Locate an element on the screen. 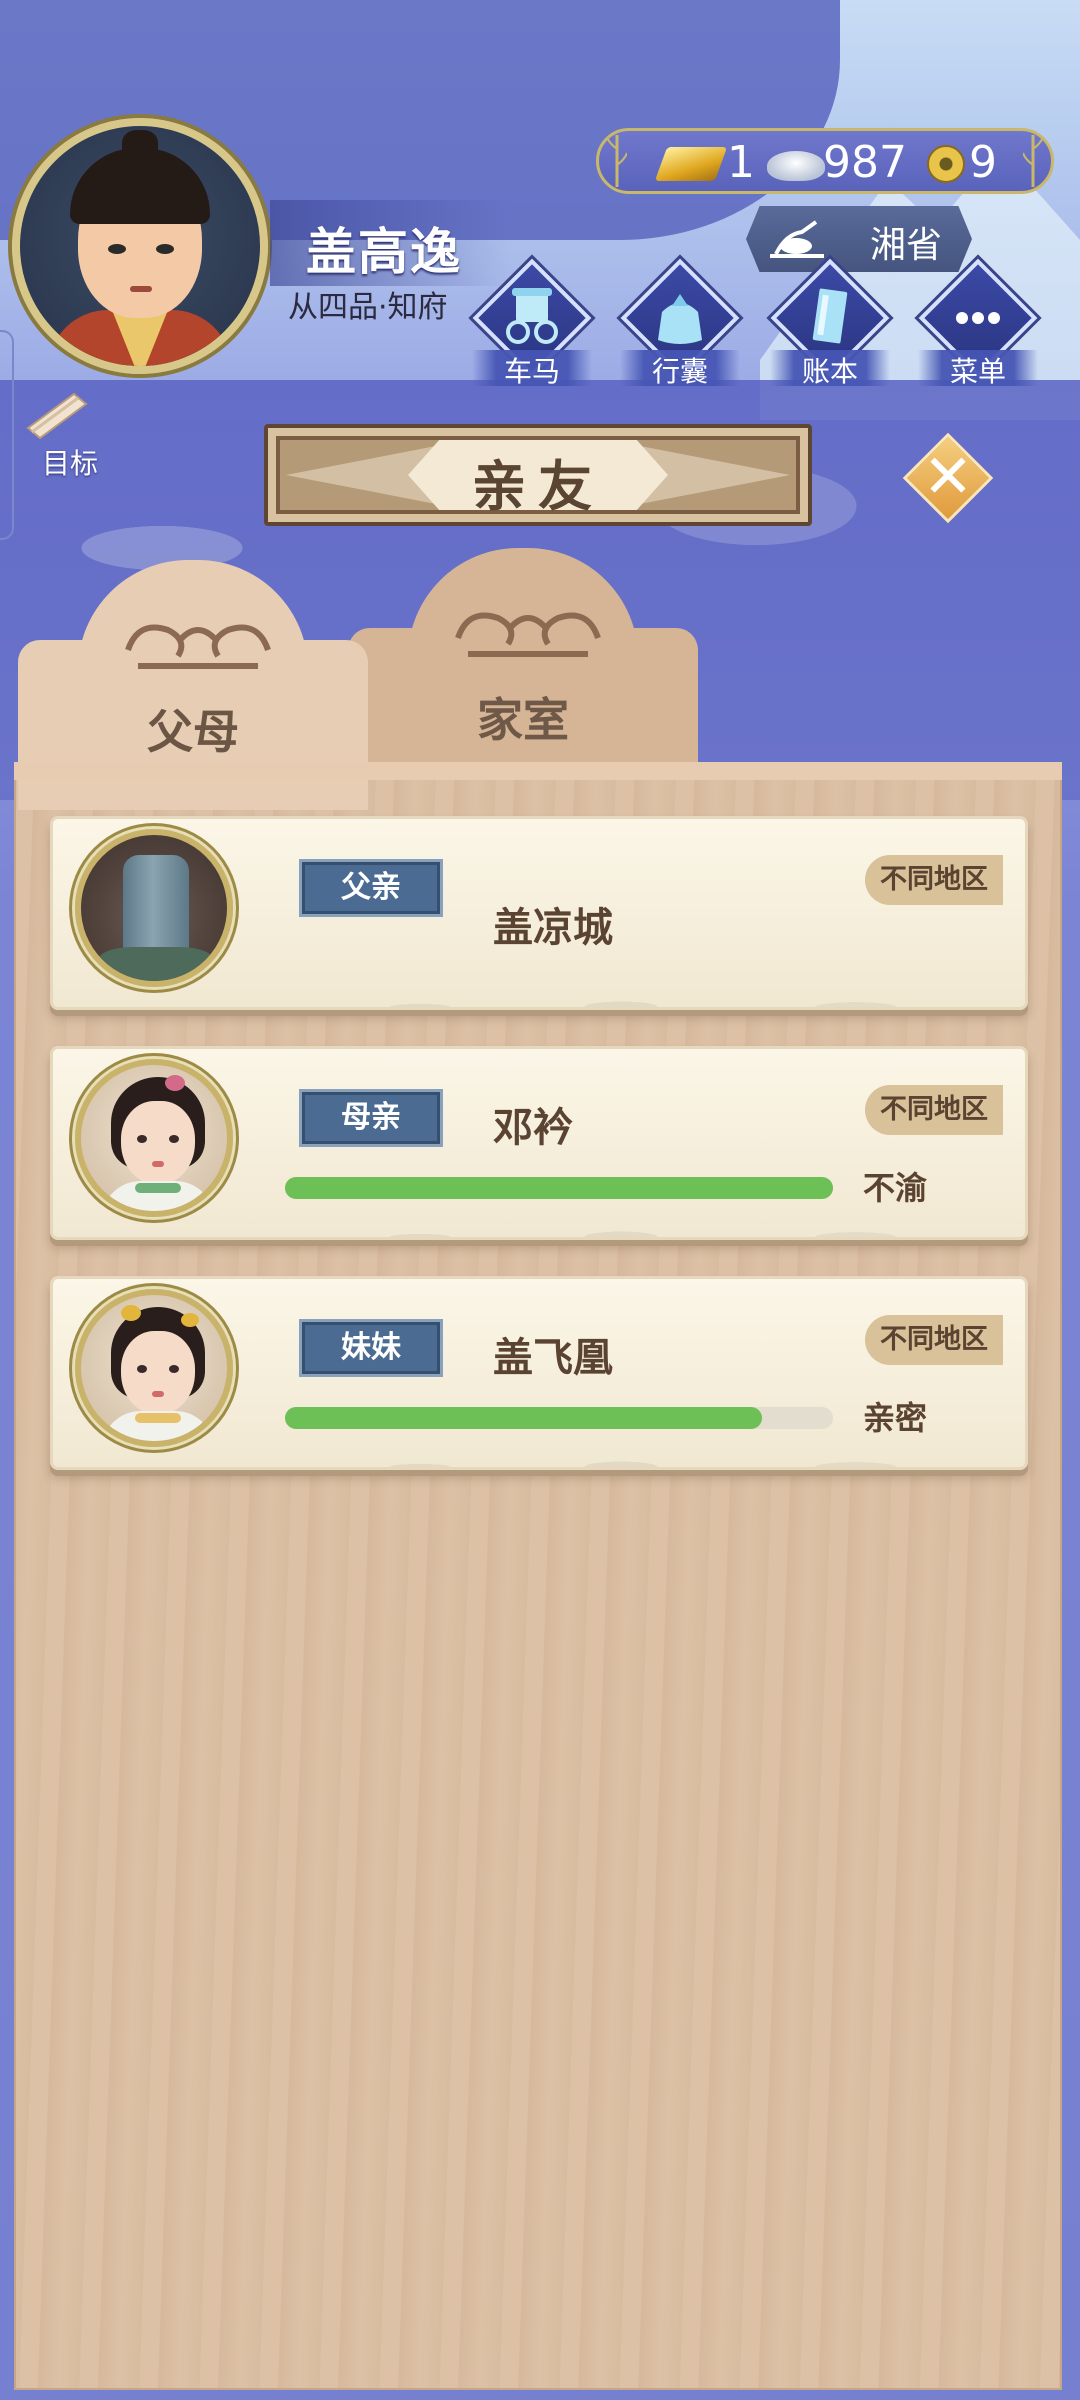 This screenshot has height=2400, width=1080. copper-coin-icon is located at coordinates (946, 164).